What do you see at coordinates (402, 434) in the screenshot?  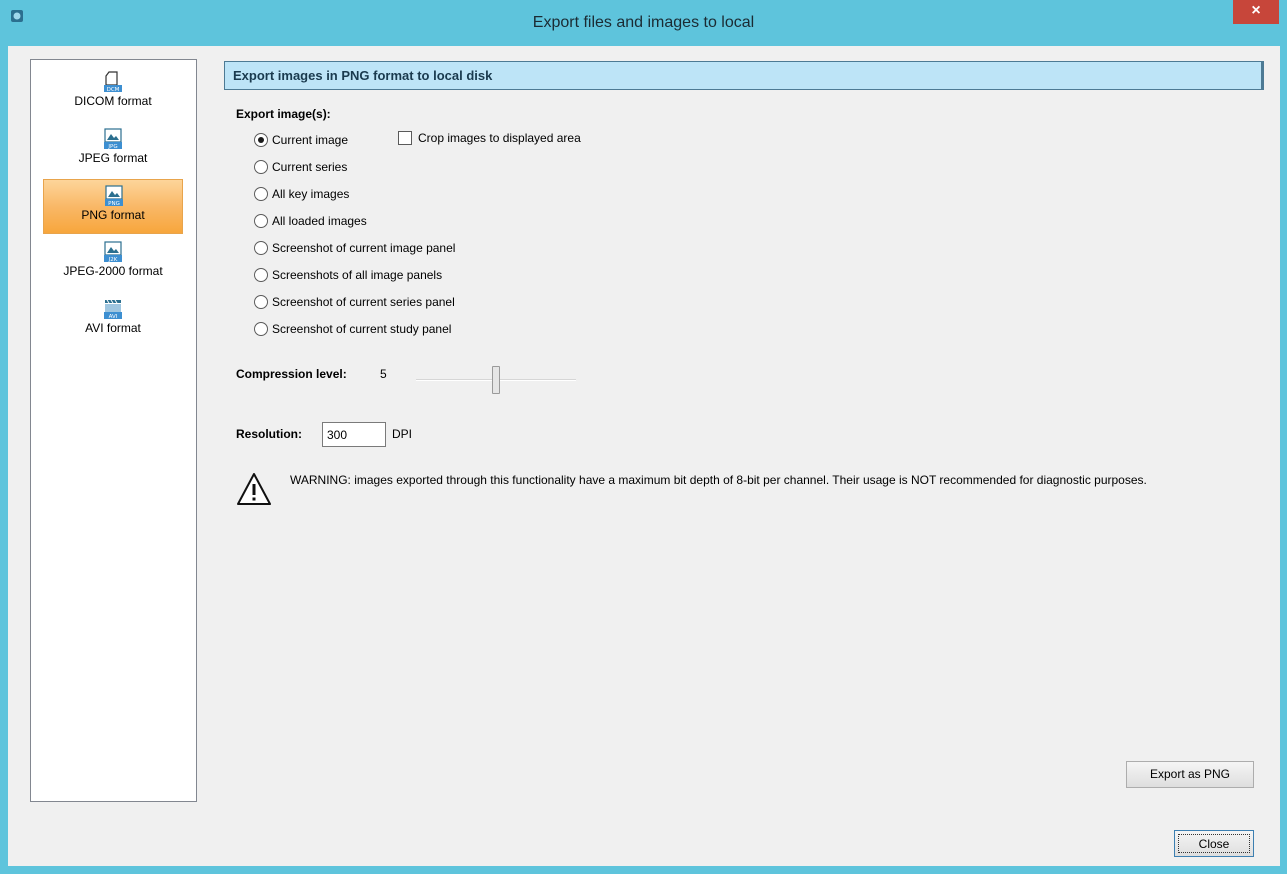 I see `resolution-unit: DPI` at bounding box center [402, 434].